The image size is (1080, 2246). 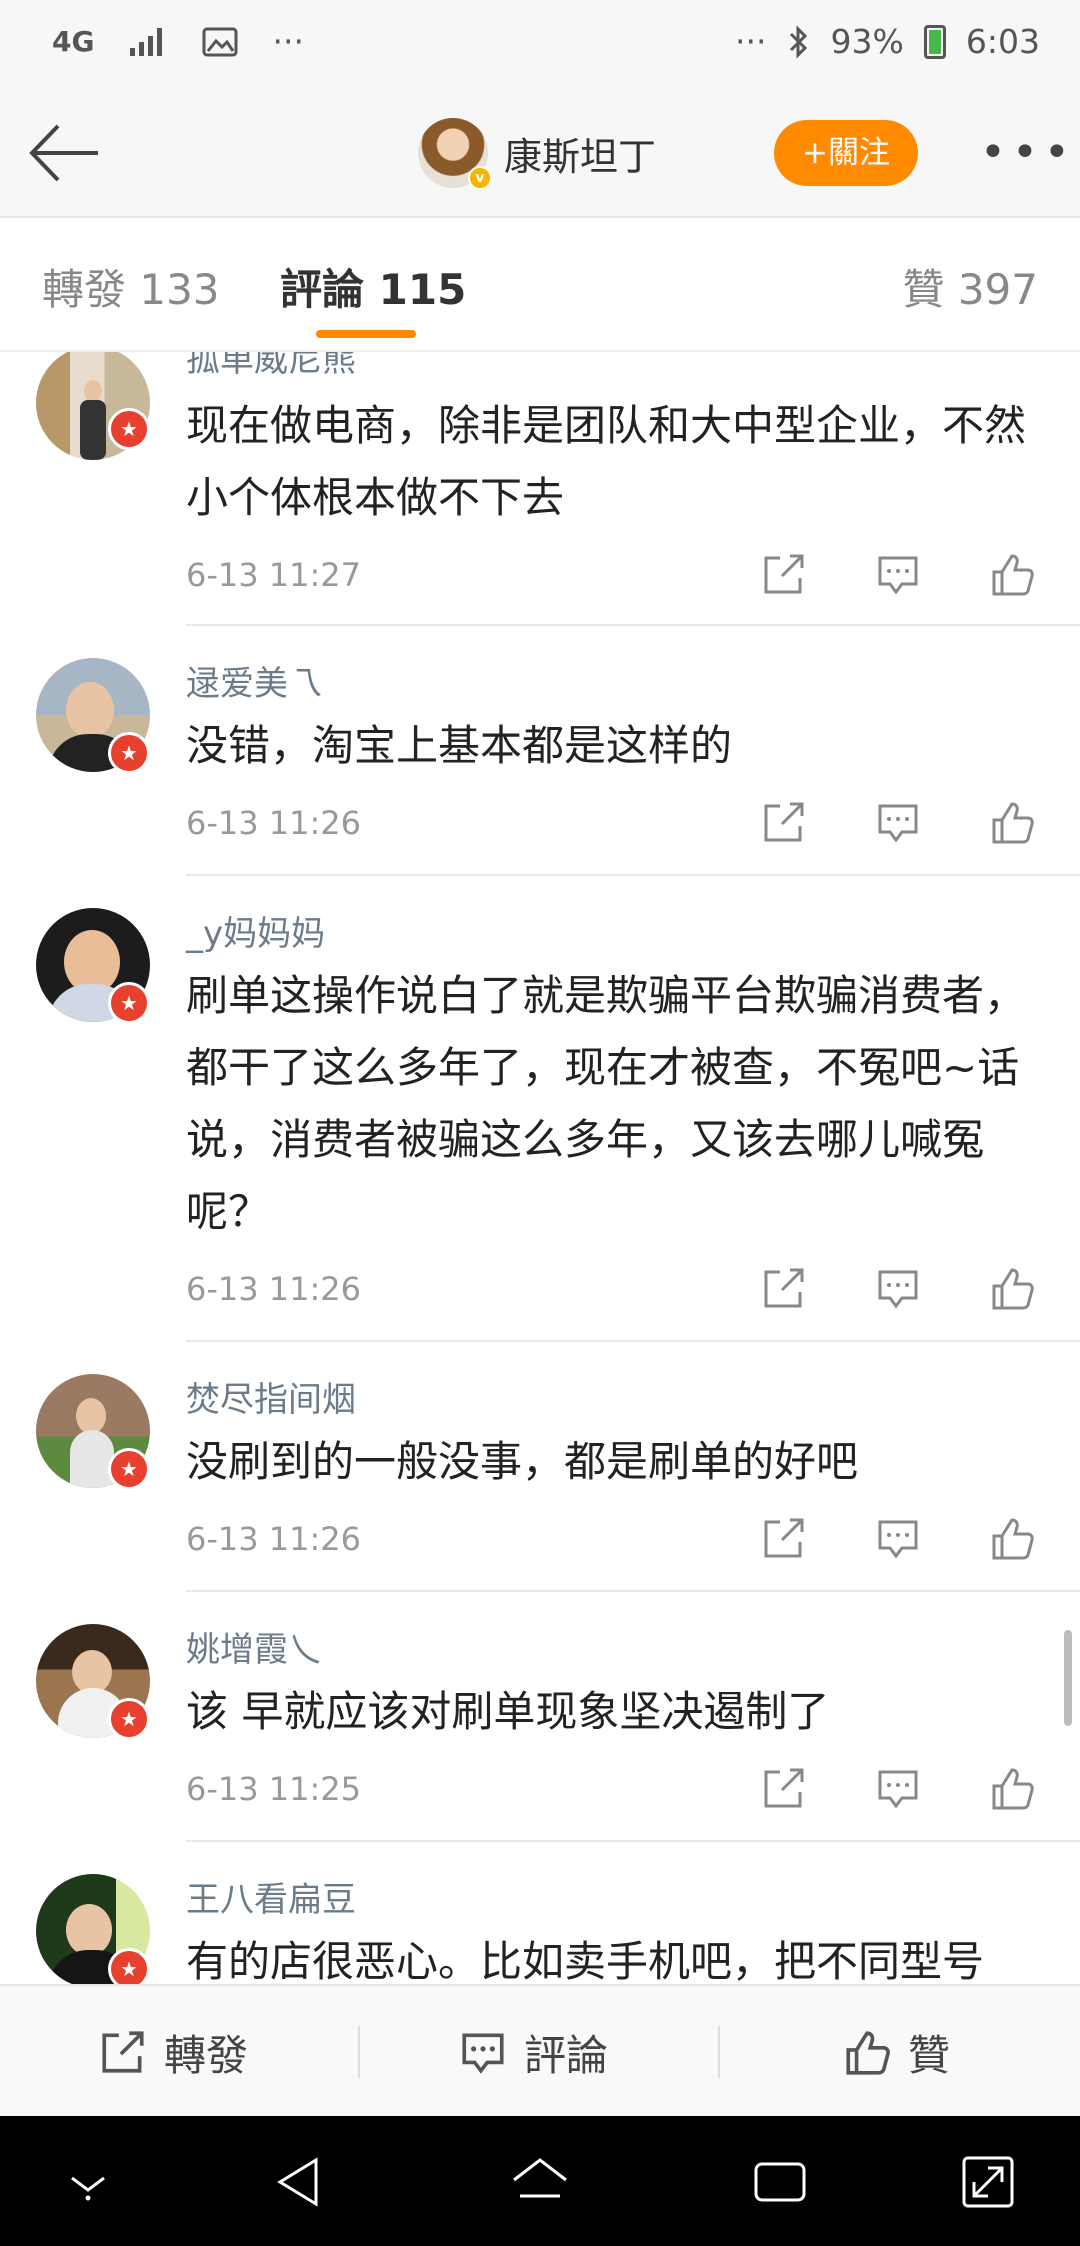 What do you see at coordinates (508, 1711) in the screenshot?
I see `comment-text: 该 早就应该对刷单现象坚决遏制了` at bounding box center [508, 1711].